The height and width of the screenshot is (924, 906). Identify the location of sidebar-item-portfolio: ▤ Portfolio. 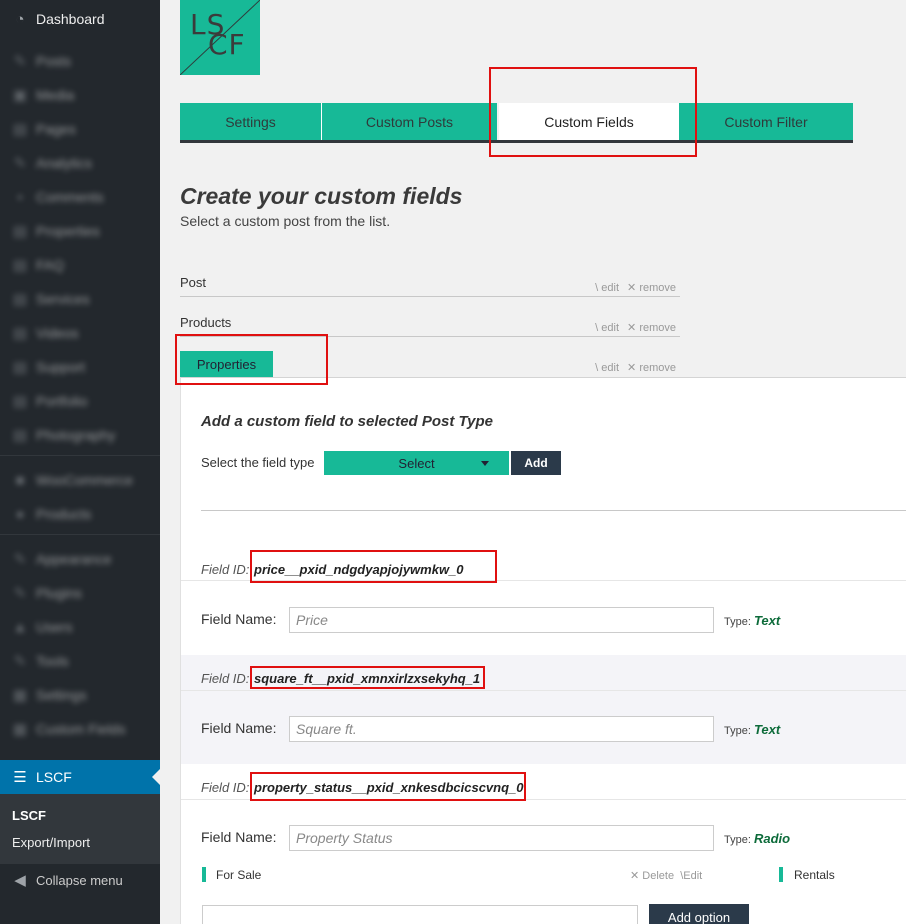
(80, 401).